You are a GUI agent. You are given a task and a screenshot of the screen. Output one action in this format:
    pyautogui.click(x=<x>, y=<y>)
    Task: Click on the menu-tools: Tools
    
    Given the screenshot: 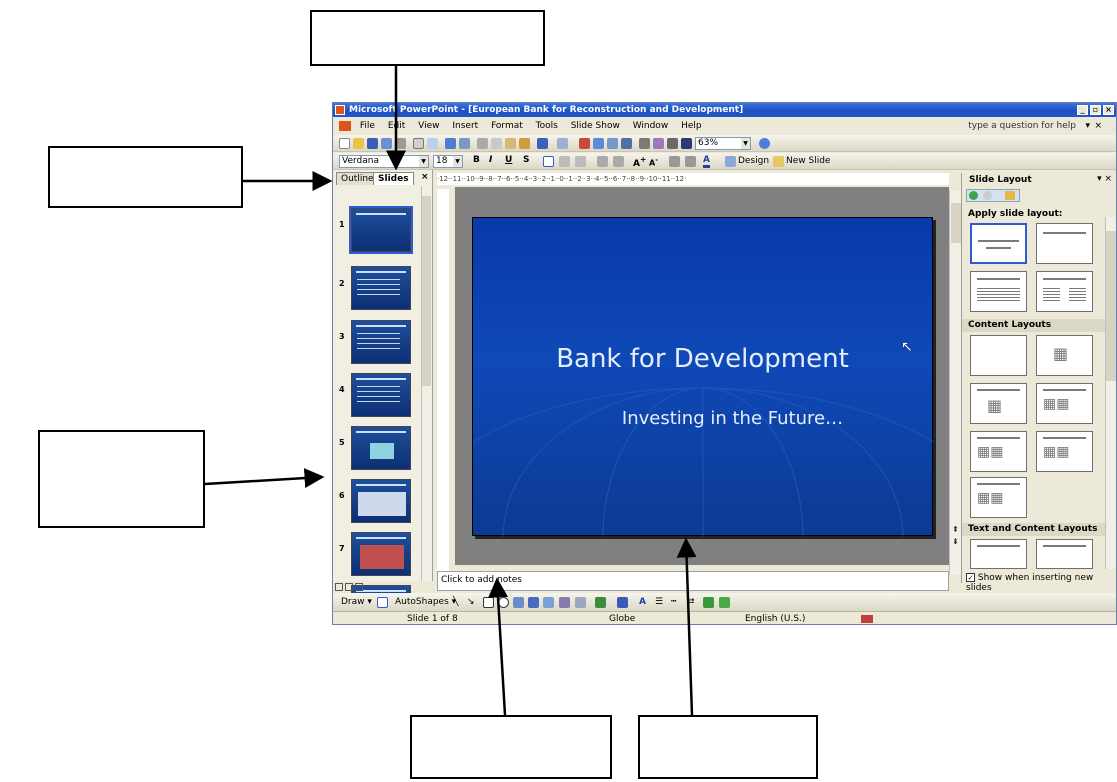 What is the action you would take?
    pyautogui.click(x=547, y=126)
    